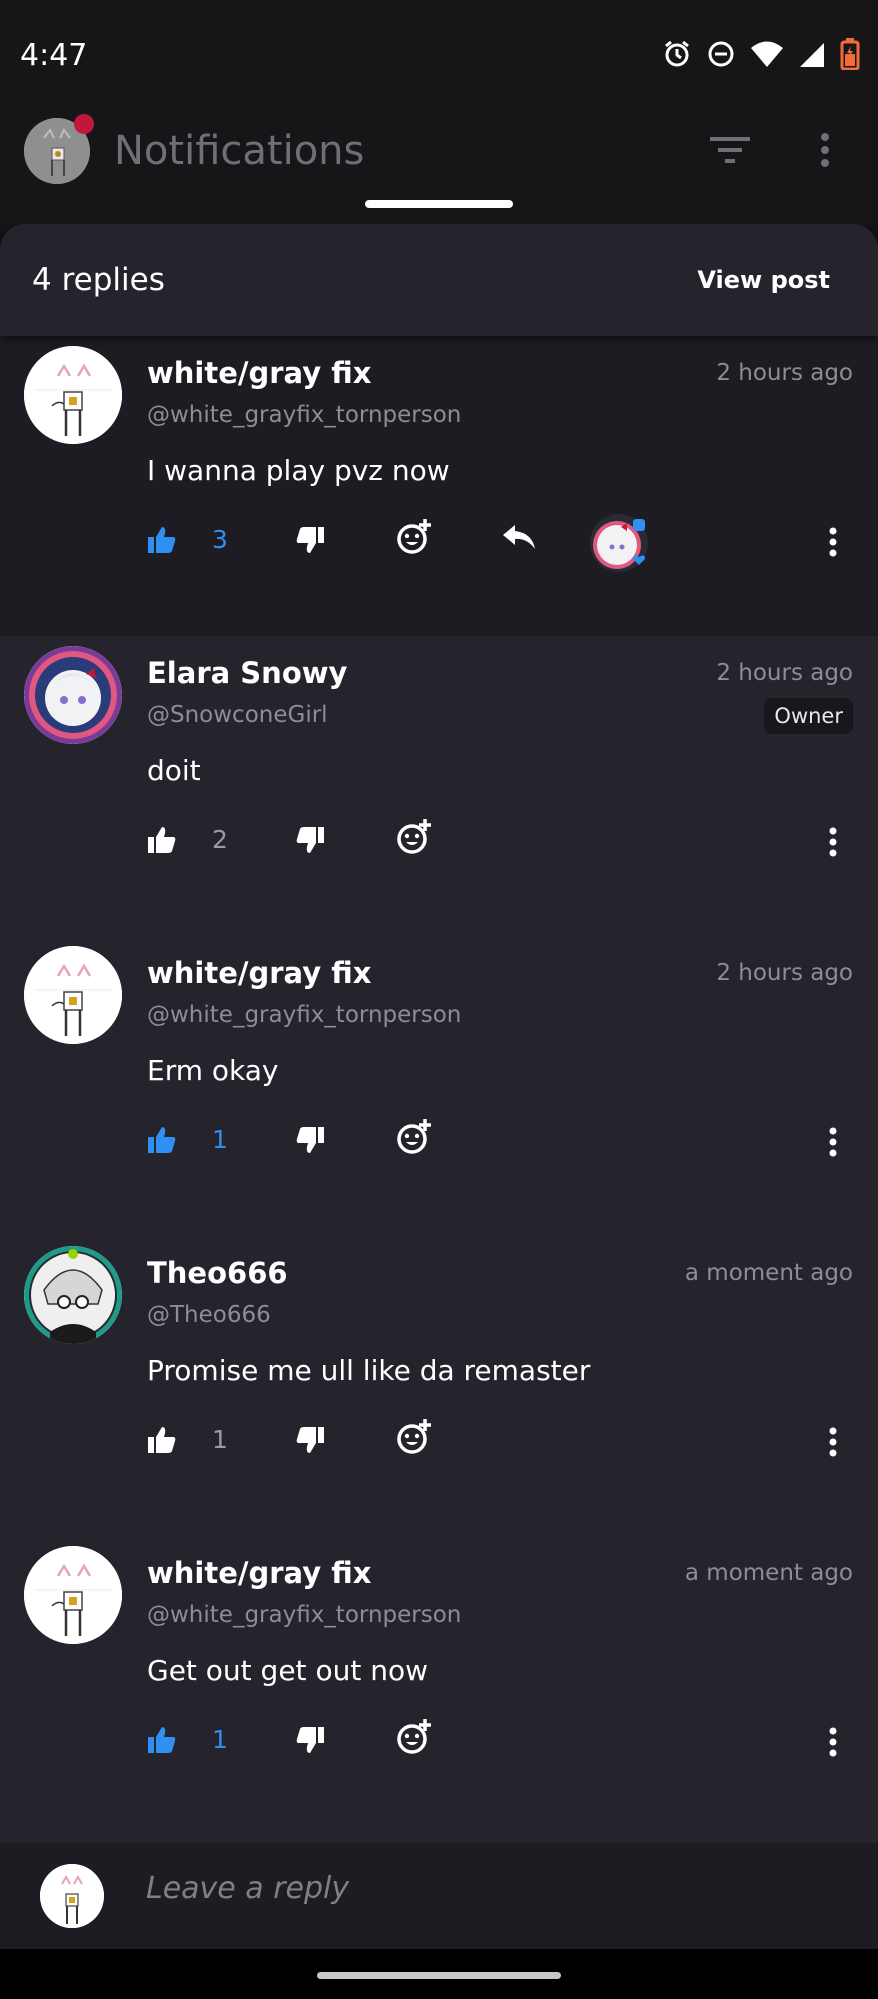  I want to click on battery-icon, so click(850, 54).